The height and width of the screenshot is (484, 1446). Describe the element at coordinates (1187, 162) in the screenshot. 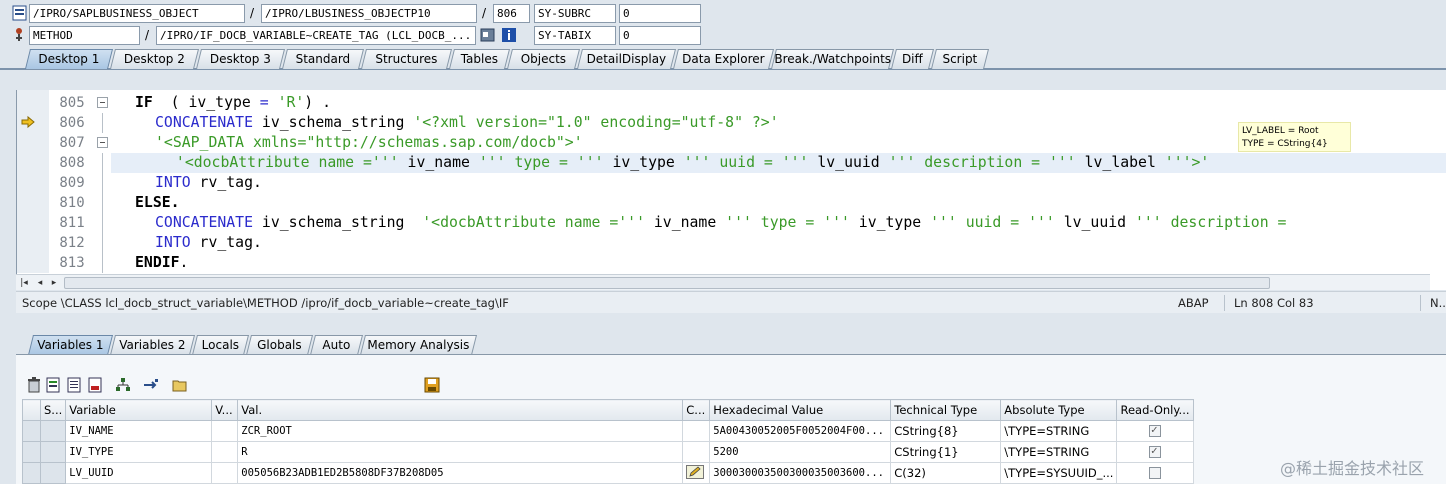

I see `code-token: '''>'` at that location.